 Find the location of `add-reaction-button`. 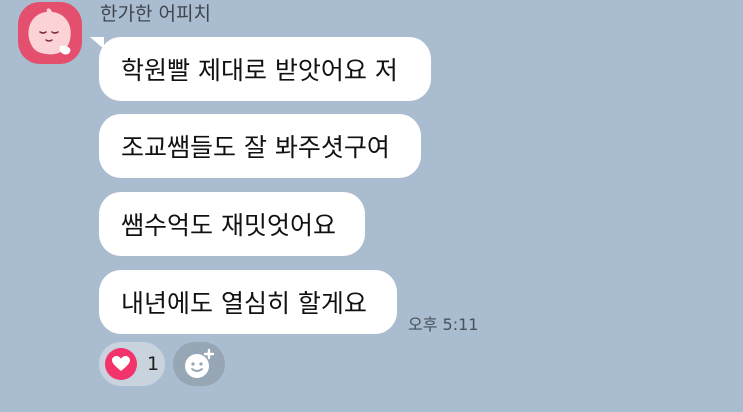

add-reaction-button is located at coordinates (199, 364).